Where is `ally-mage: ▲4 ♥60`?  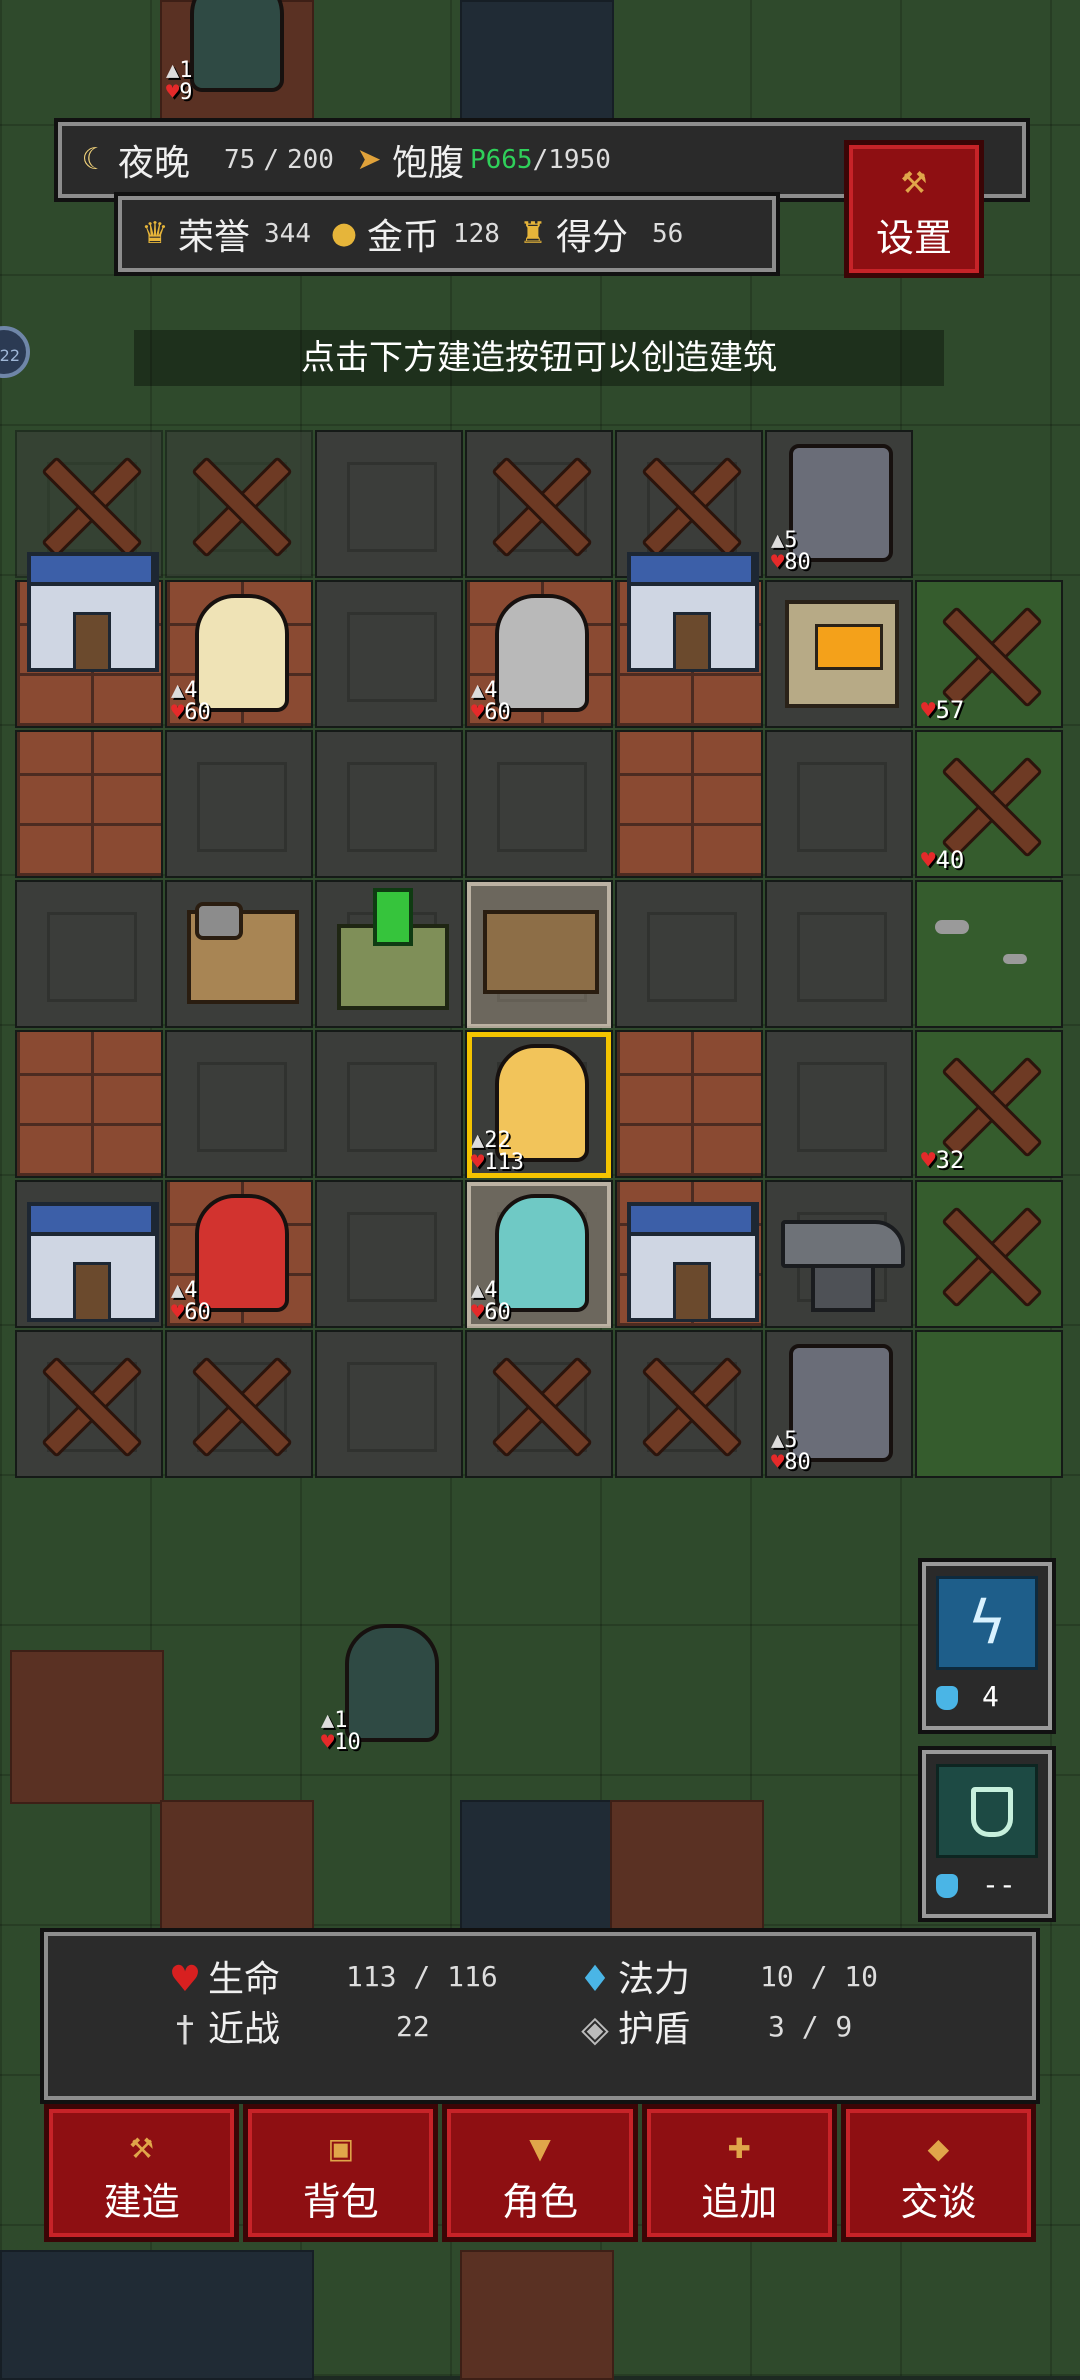
ally-mage: ▲4 ♥60 is located at coordinates (539, 1254).